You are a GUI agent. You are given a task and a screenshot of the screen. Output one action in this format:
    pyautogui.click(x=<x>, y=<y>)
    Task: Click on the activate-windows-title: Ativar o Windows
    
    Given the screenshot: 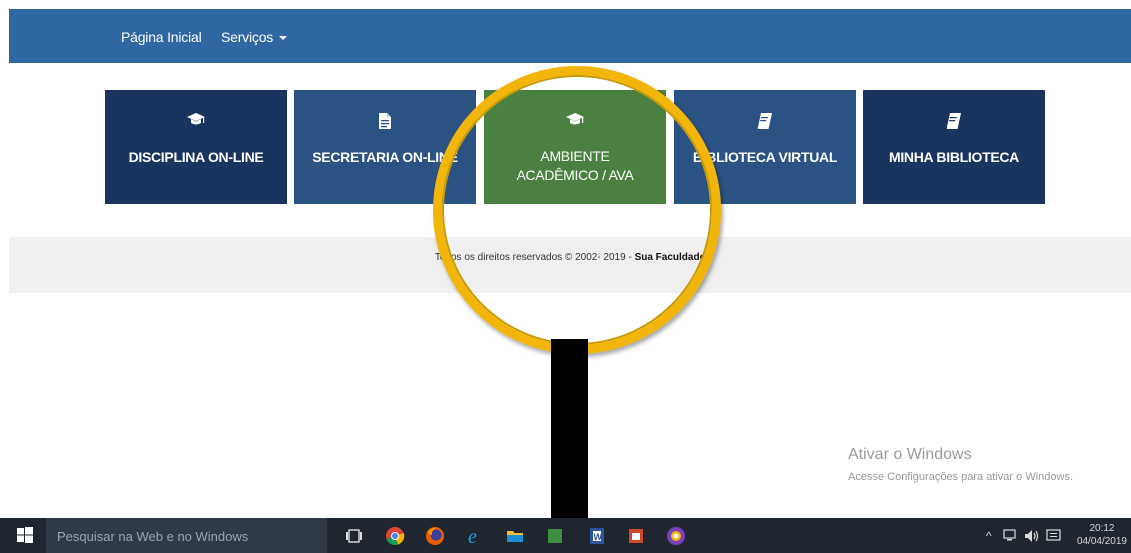 What is the action you would take?
    pyautogui.click(x=910, y=454)
    